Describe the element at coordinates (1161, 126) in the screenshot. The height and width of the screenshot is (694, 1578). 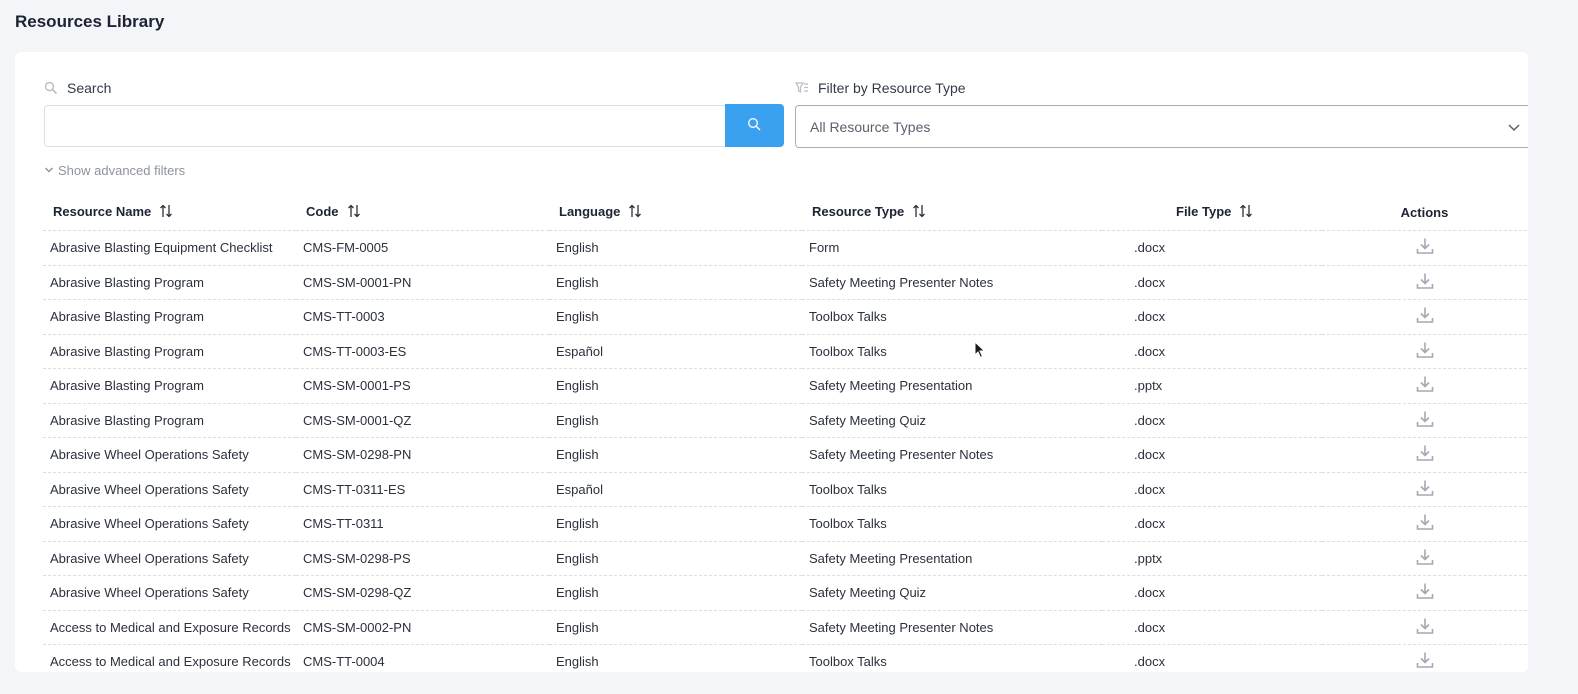
I see `resource-type-select: All Resource Types` at that location.